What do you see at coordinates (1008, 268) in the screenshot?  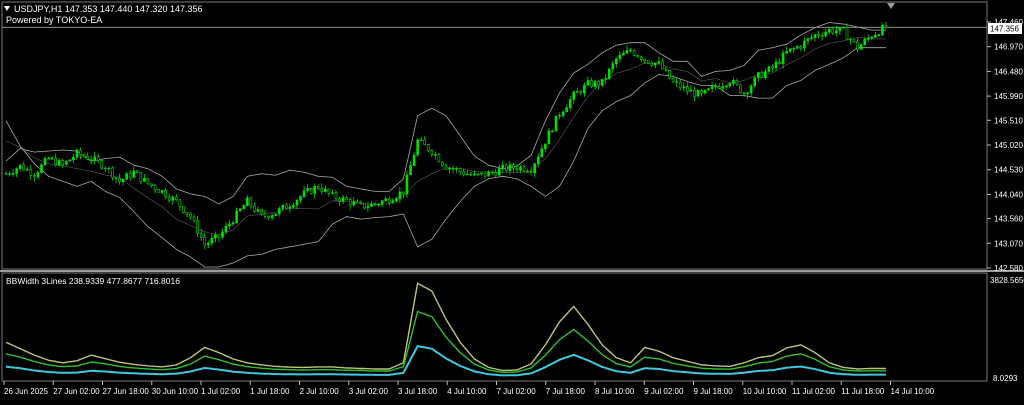 I see `price-tick-label: 142.580` at bounding box center [1008, 268].